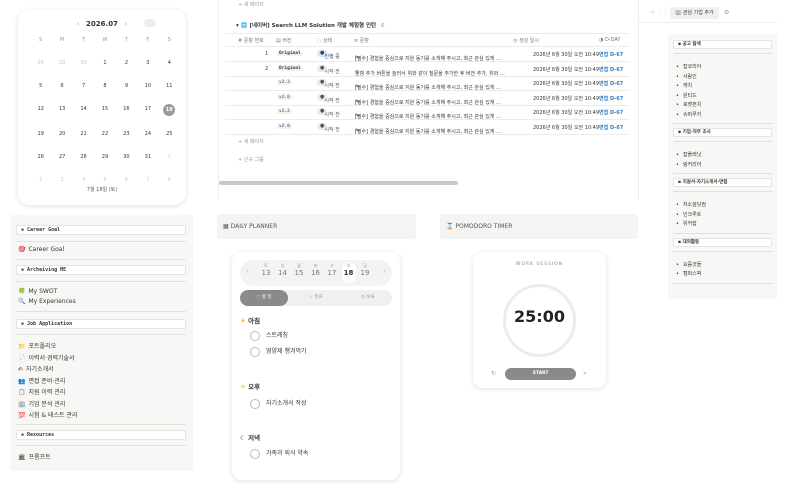 Image resolution: width=800 pixels, height=497 pixels. I want to click on calendar-day: 11, so click(169, 86).